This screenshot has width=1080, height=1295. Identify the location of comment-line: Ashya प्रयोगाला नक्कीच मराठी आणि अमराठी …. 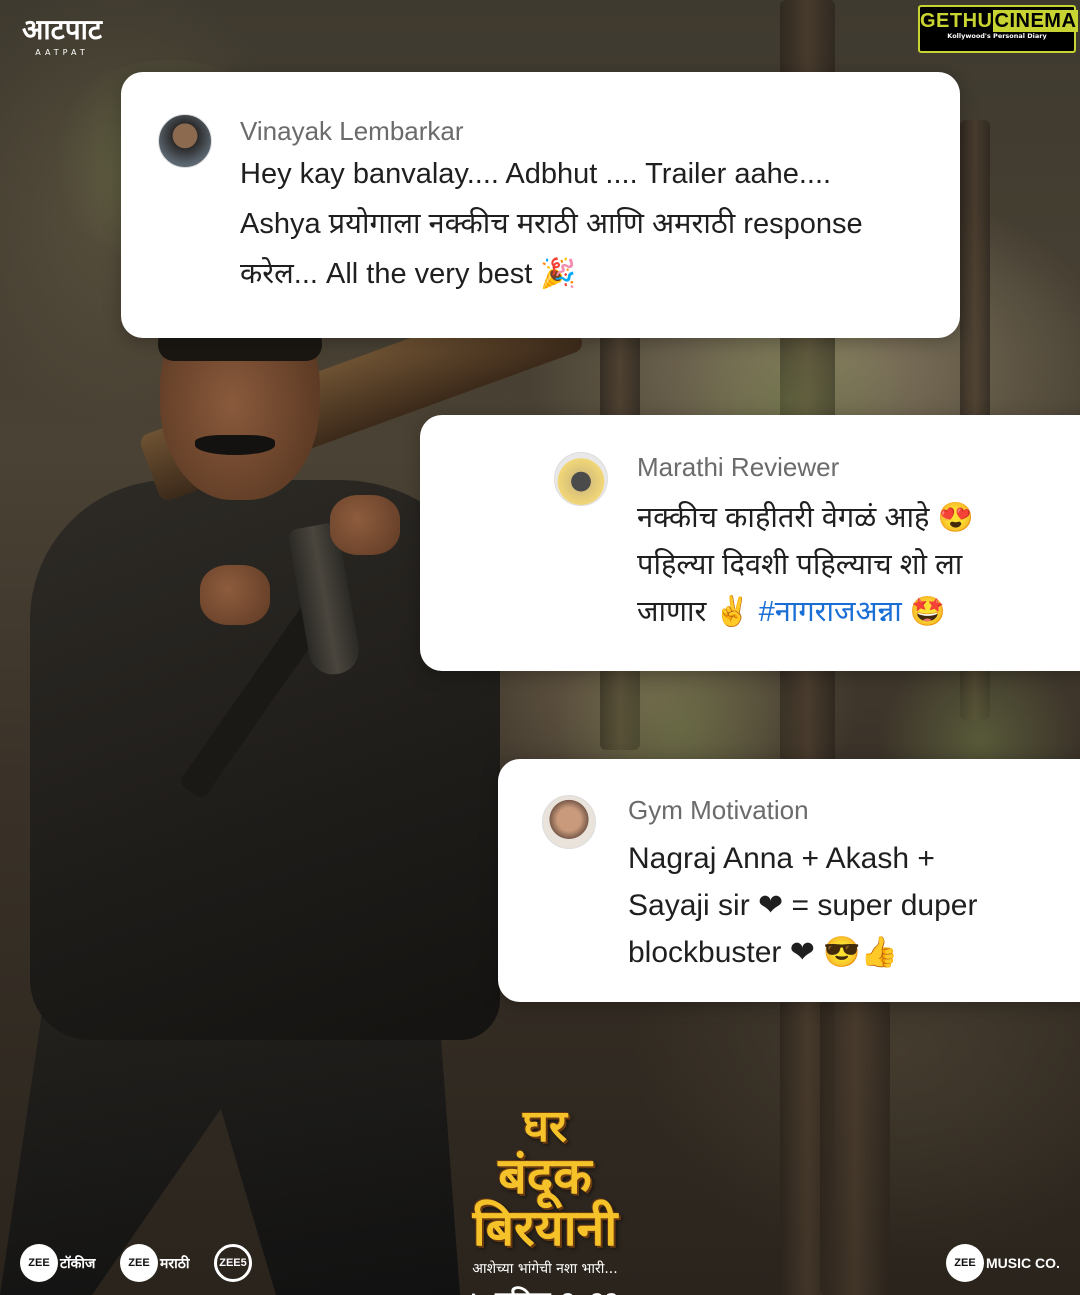
(551, 224).